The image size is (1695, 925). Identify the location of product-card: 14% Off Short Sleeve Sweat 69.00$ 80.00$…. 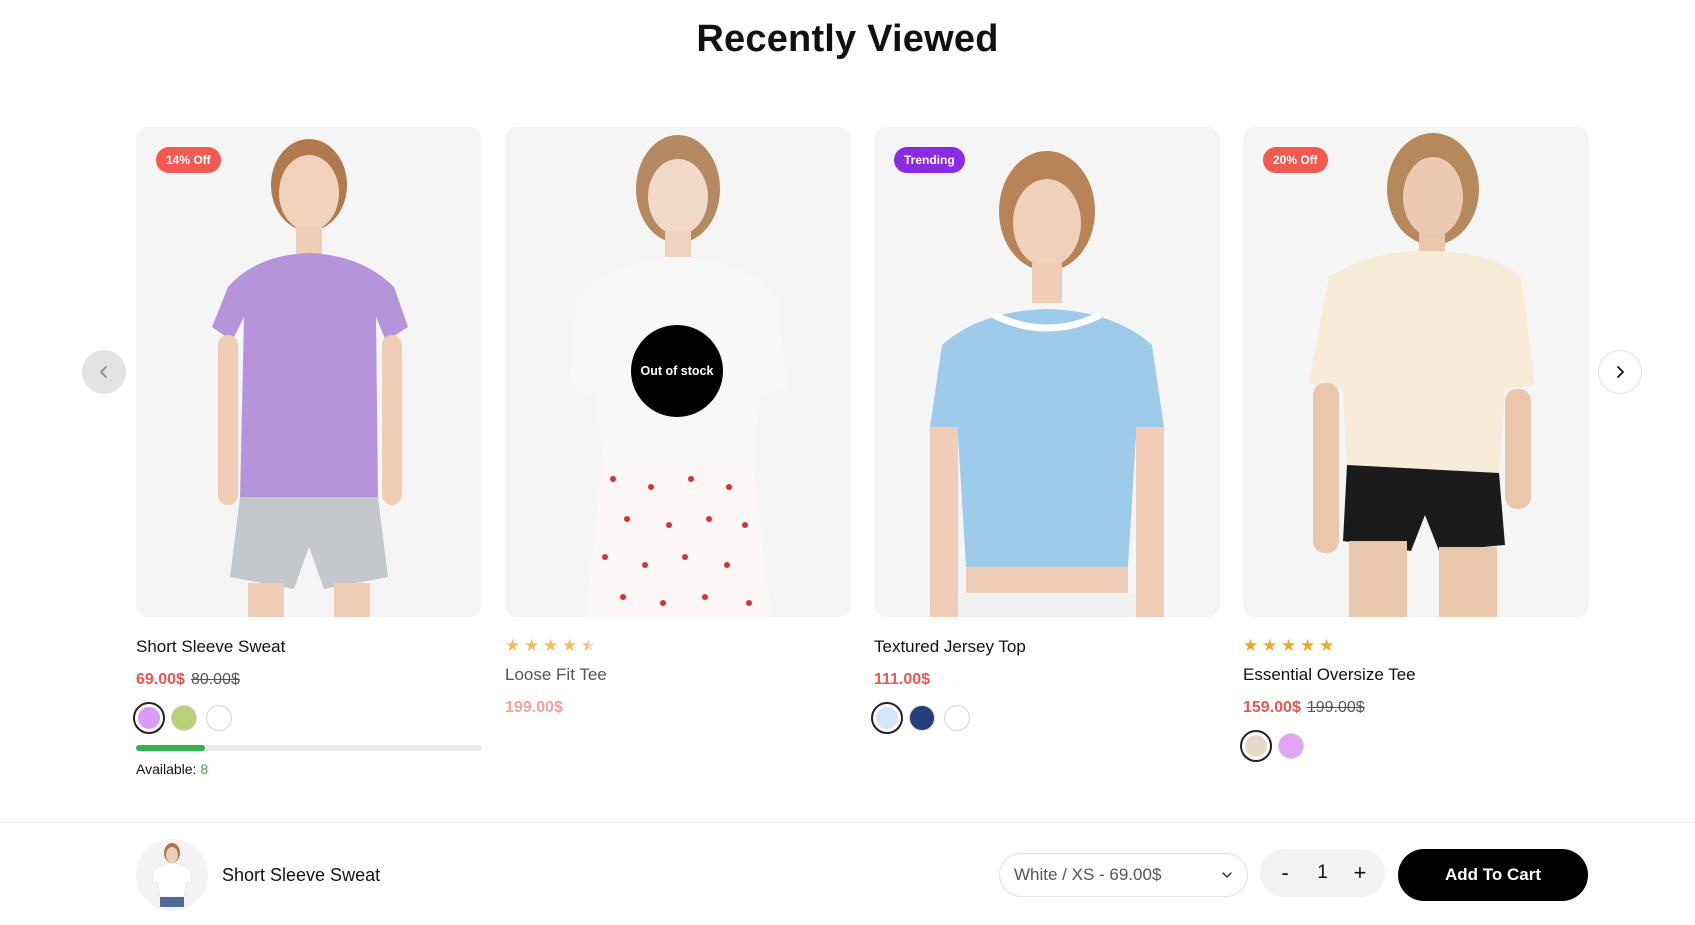
(307, 452).